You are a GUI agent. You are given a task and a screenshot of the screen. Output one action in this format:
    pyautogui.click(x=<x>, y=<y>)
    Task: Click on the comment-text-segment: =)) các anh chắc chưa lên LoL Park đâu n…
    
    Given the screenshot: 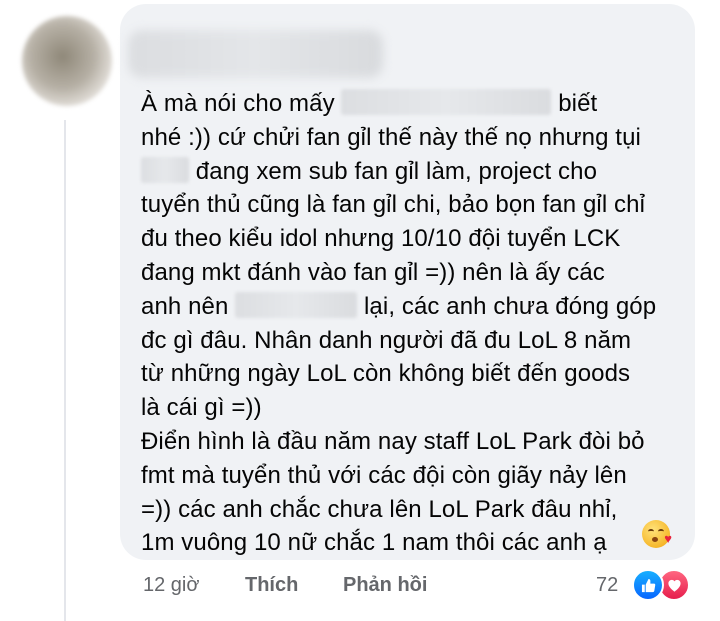 What is the action you would take?
    pyautogui.click(x=379, y=509)
    